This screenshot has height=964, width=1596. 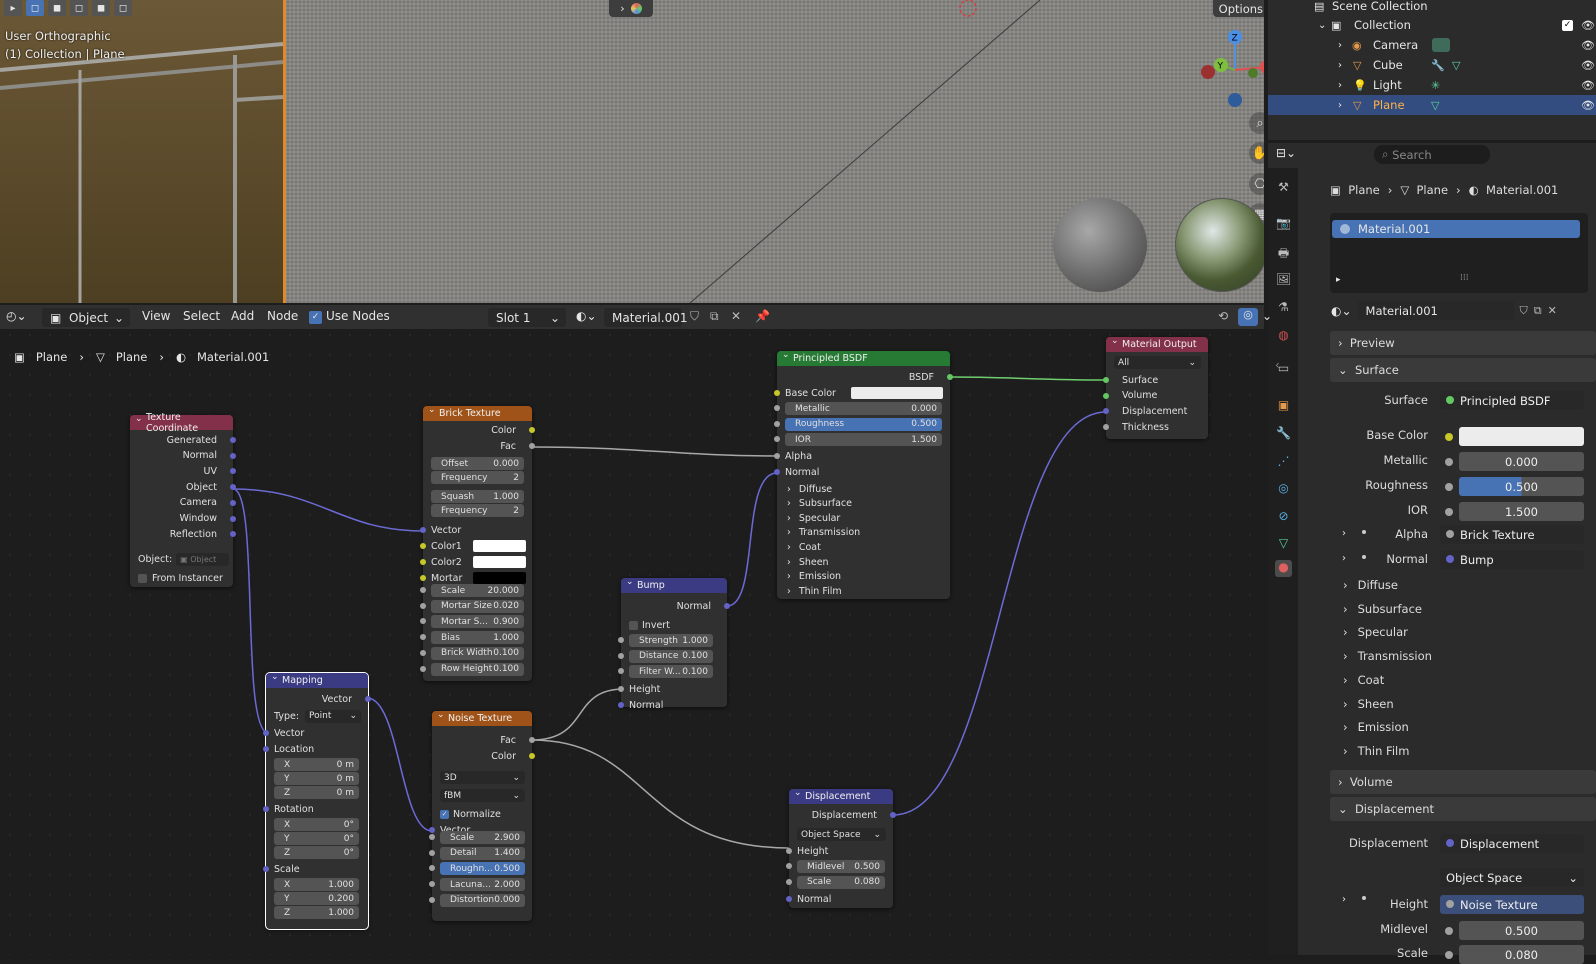 I want to click on invert-checkbox, so click(x=633, y=625).